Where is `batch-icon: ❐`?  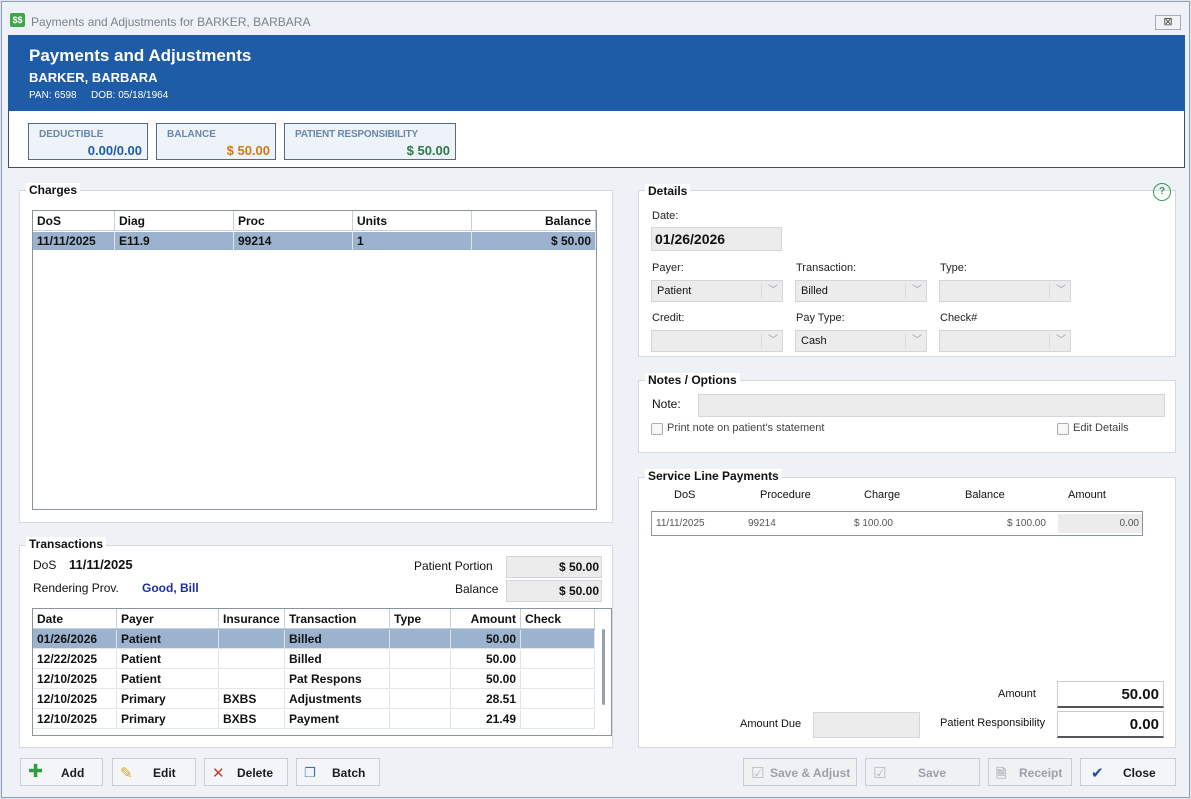 batch-icon: ❐ is located at coordinates (310, 772).